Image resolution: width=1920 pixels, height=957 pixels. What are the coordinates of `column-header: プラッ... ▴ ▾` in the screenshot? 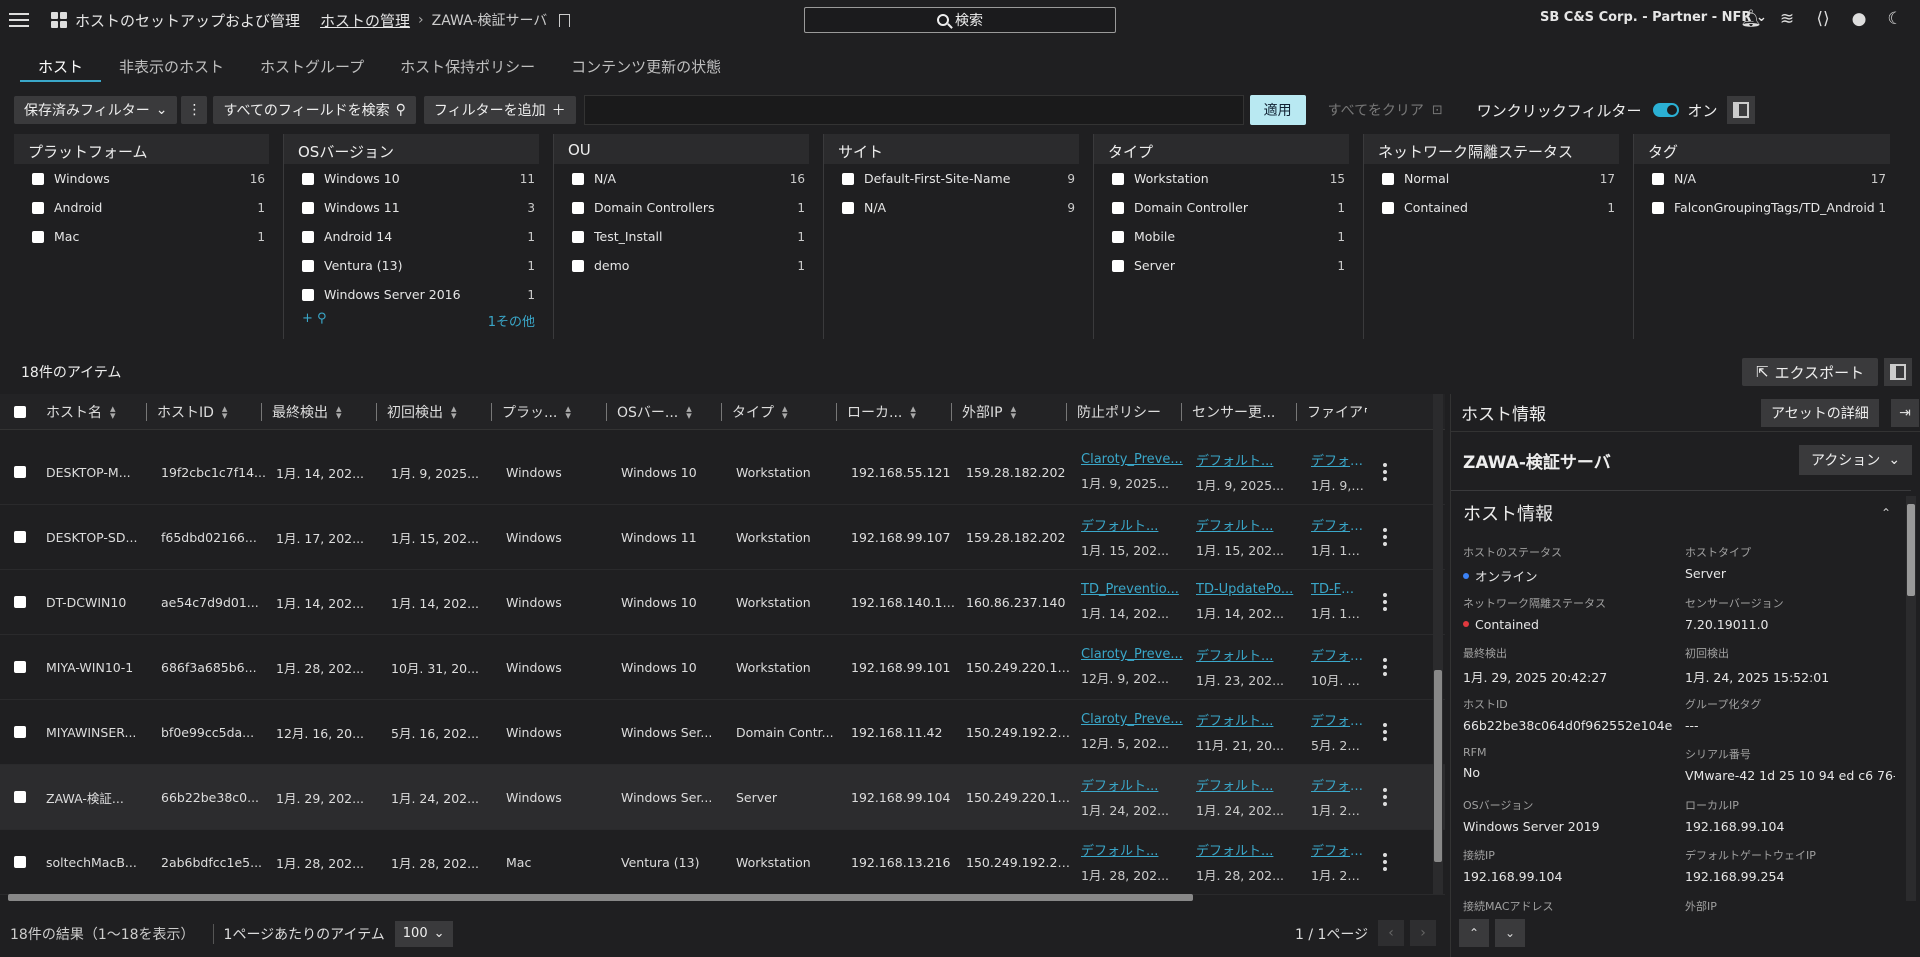 It's located at (549, 412).